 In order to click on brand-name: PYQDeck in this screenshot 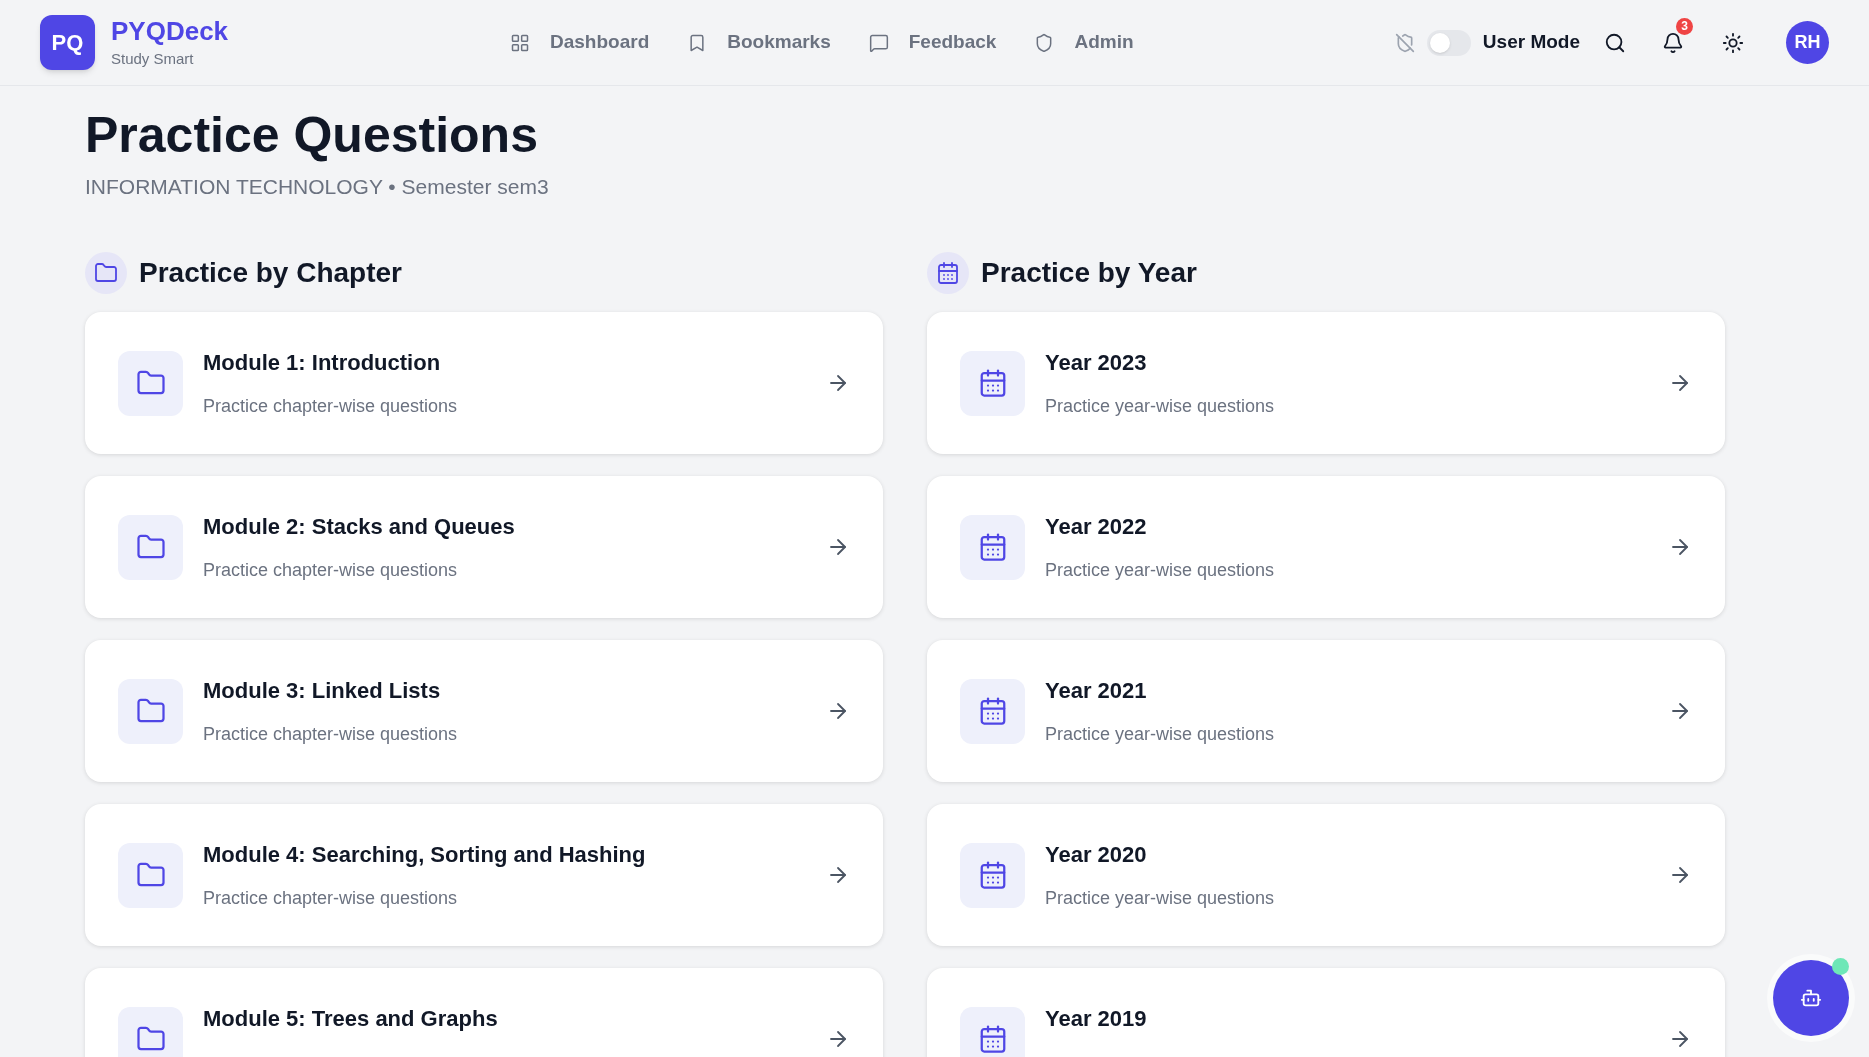, I will do `click(170, 31)`.